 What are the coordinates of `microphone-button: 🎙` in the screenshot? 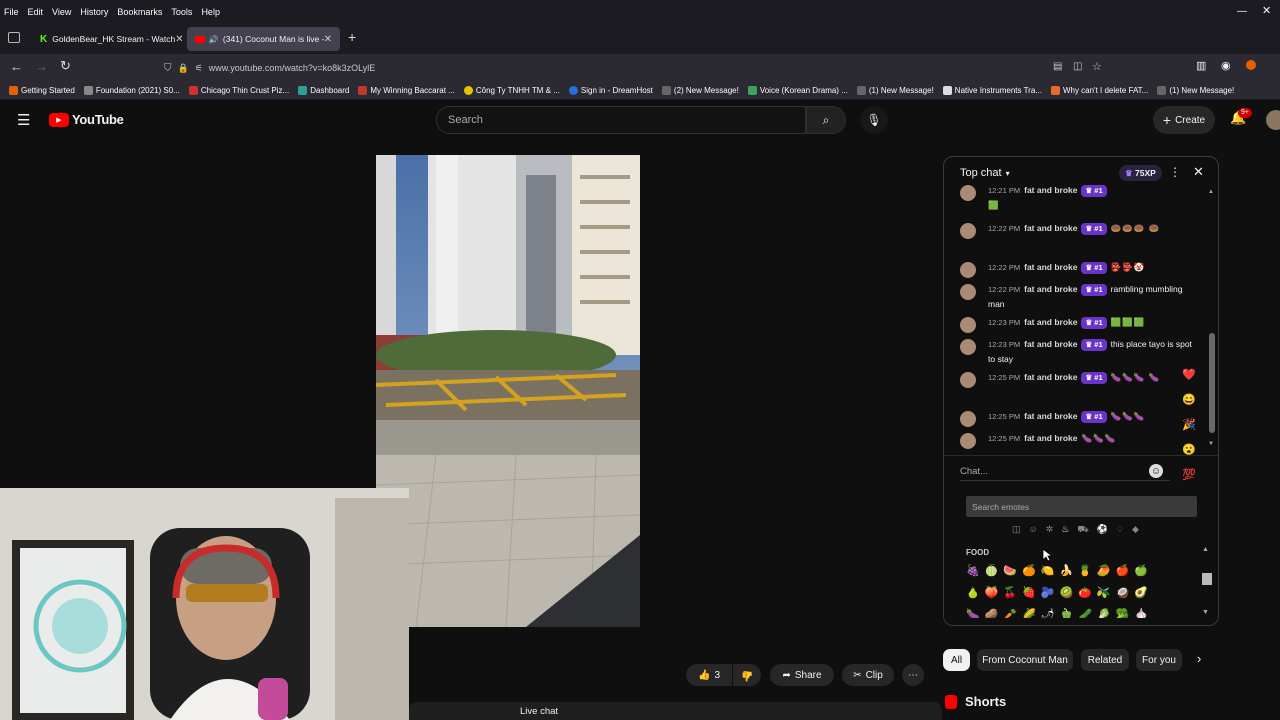 It's located at (874, 120).